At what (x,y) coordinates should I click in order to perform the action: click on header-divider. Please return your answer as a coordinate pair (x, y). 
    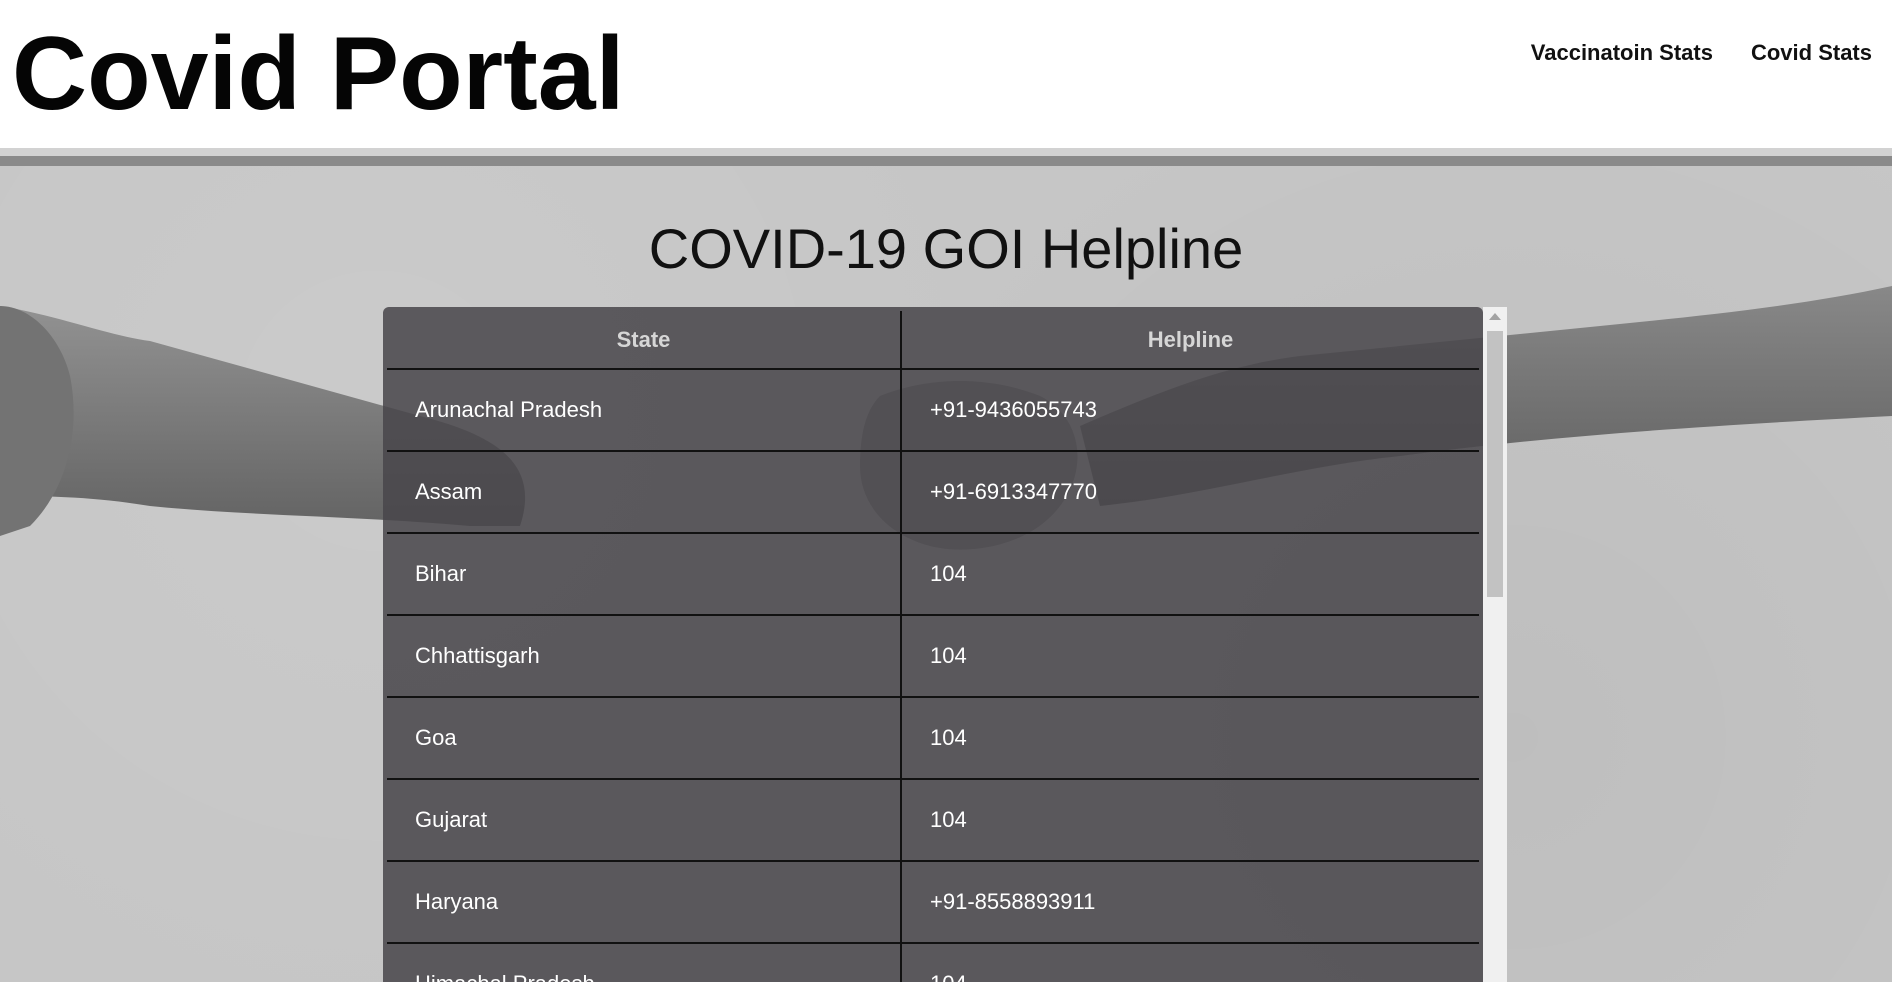
    Looking at the image, I should click on (946, 161).